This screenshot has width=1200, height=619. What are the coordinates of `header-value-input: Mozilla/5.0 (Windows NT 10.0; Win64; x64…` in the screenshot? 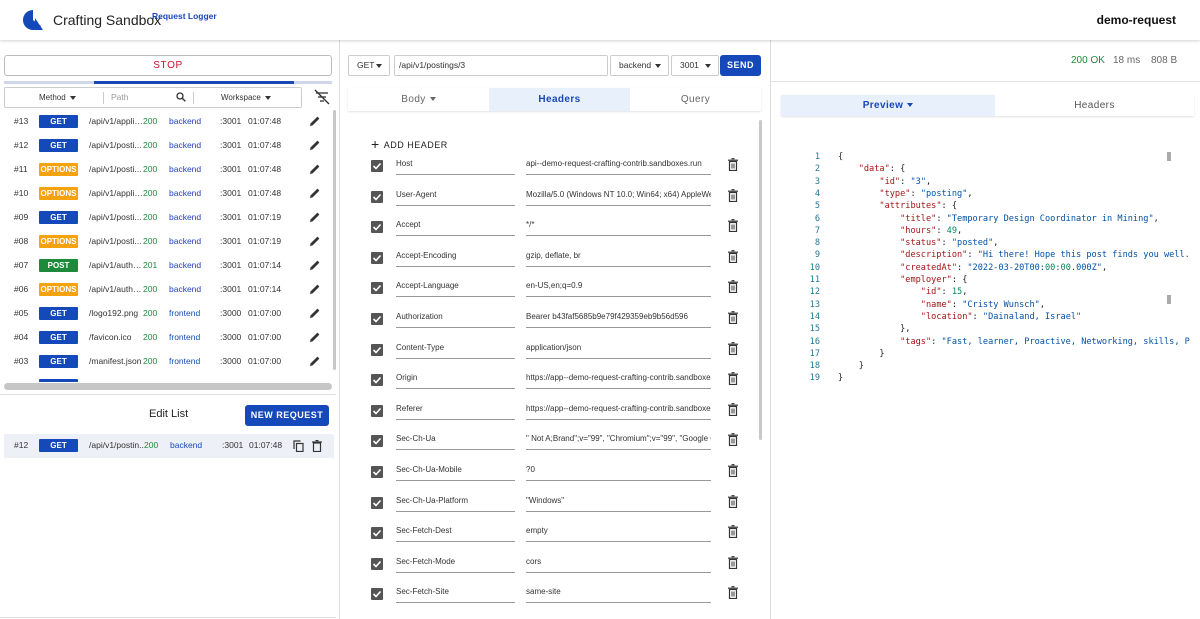 It's located at (618, 197).